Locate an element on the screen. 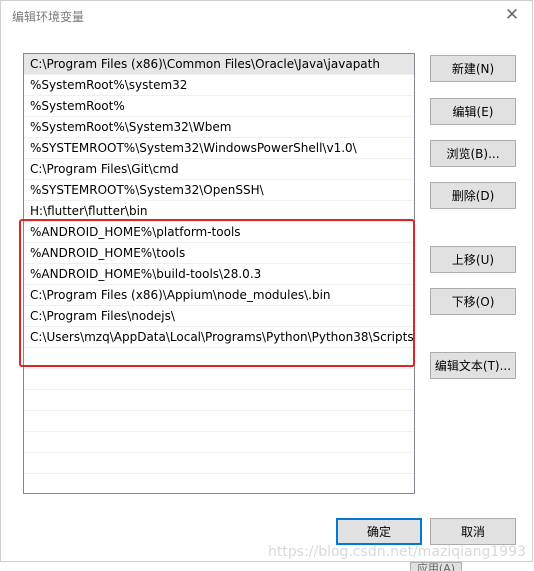 This screenshot has width=534, height=571. background-apply-button: 应用(A) is located at coordinates (436, 566).